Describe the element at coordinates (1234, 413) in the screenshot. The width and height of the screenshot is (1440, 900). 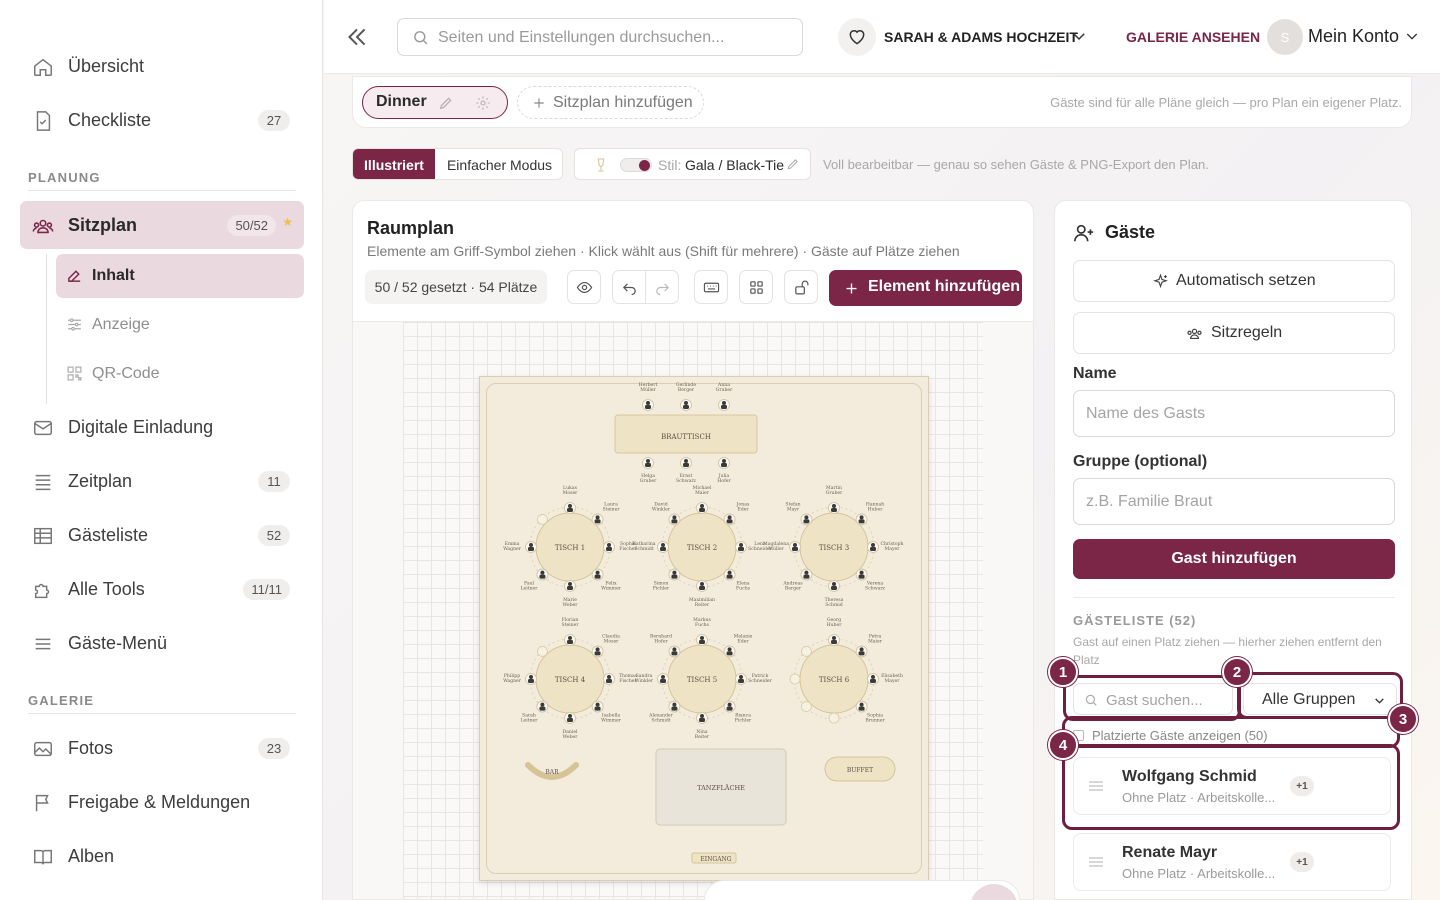
I see `guest-name-field` at that location.